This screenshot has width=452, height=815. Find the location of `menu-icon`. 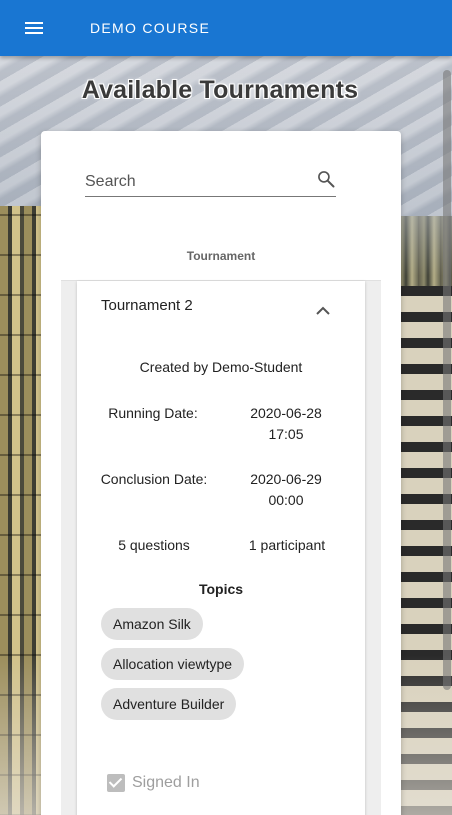

menu-icon is located at coordinates (34, 28).